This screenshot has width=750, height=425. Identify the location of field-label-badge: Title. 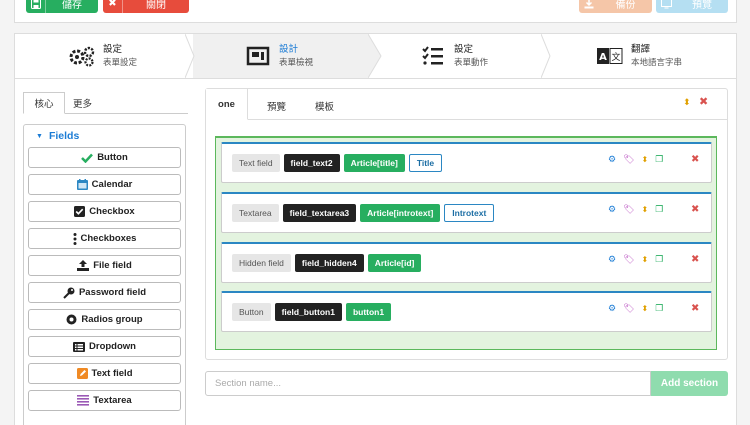
(425, 163).